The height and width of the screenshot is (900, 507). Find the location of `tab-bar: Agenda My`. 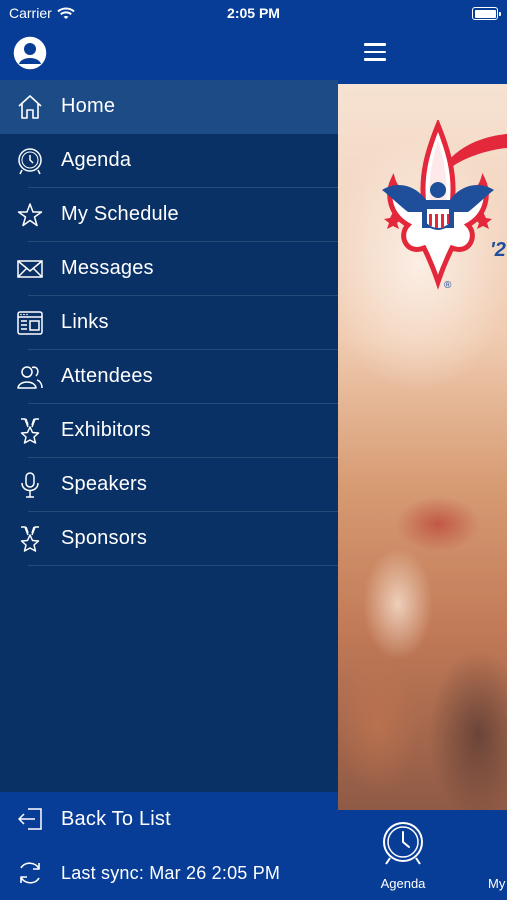

tab-bar: Agenda My is located at coordinates (422, 855).